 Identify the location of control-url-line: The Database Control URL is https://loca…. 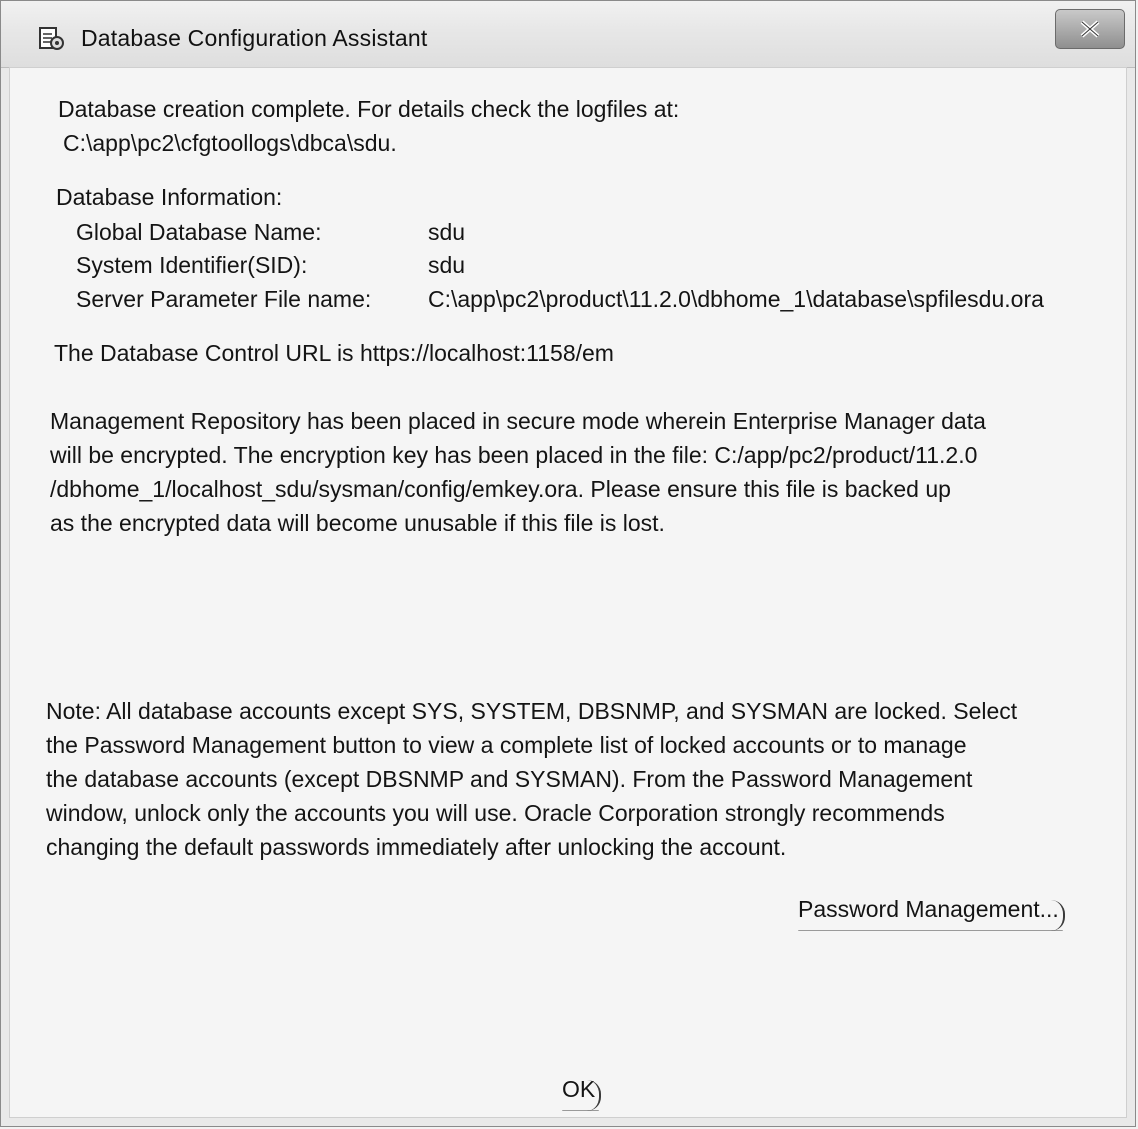
(334, 353).